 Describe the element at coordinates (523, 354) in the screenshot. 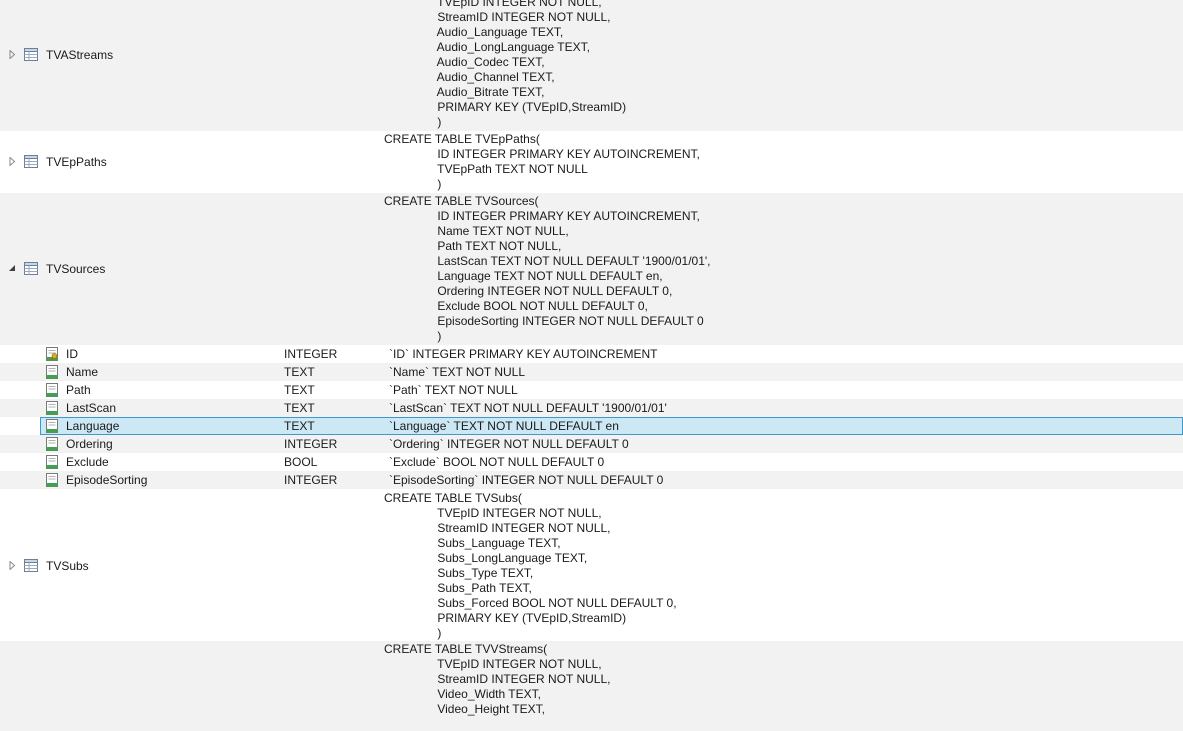

I see `column-schema: `ID` INTEGER PRIMARY KEY AUTOINCREMENT` at that location.